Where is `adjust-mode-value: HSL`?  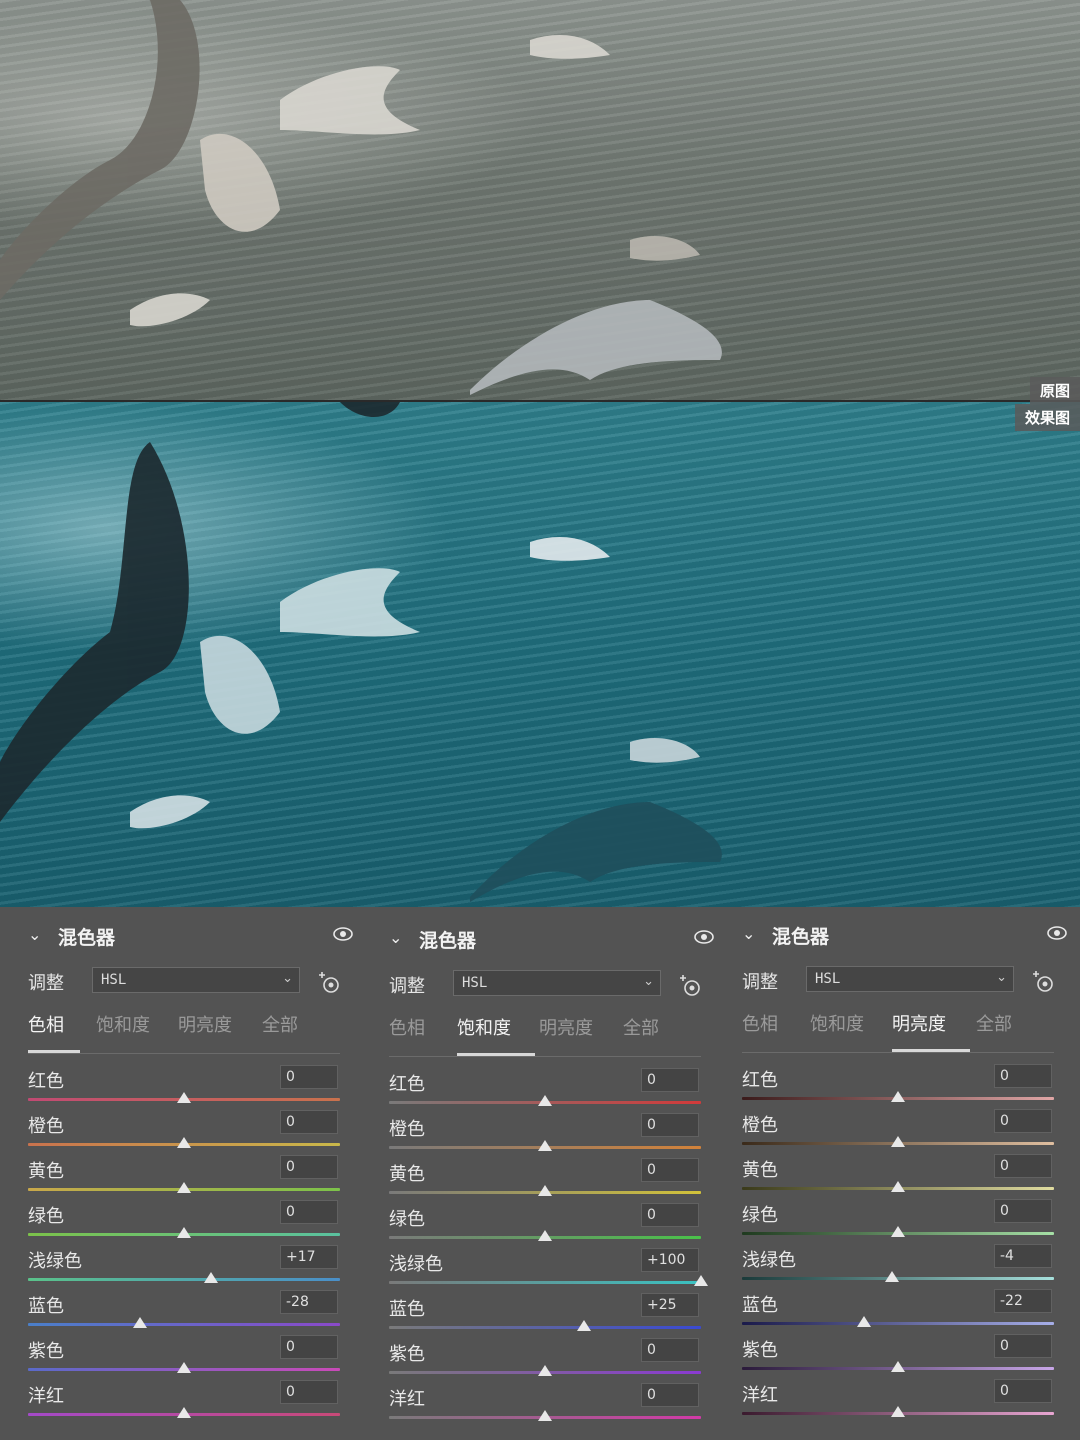
adjust-mode-value: HSL is located at coordinates (828, 979).